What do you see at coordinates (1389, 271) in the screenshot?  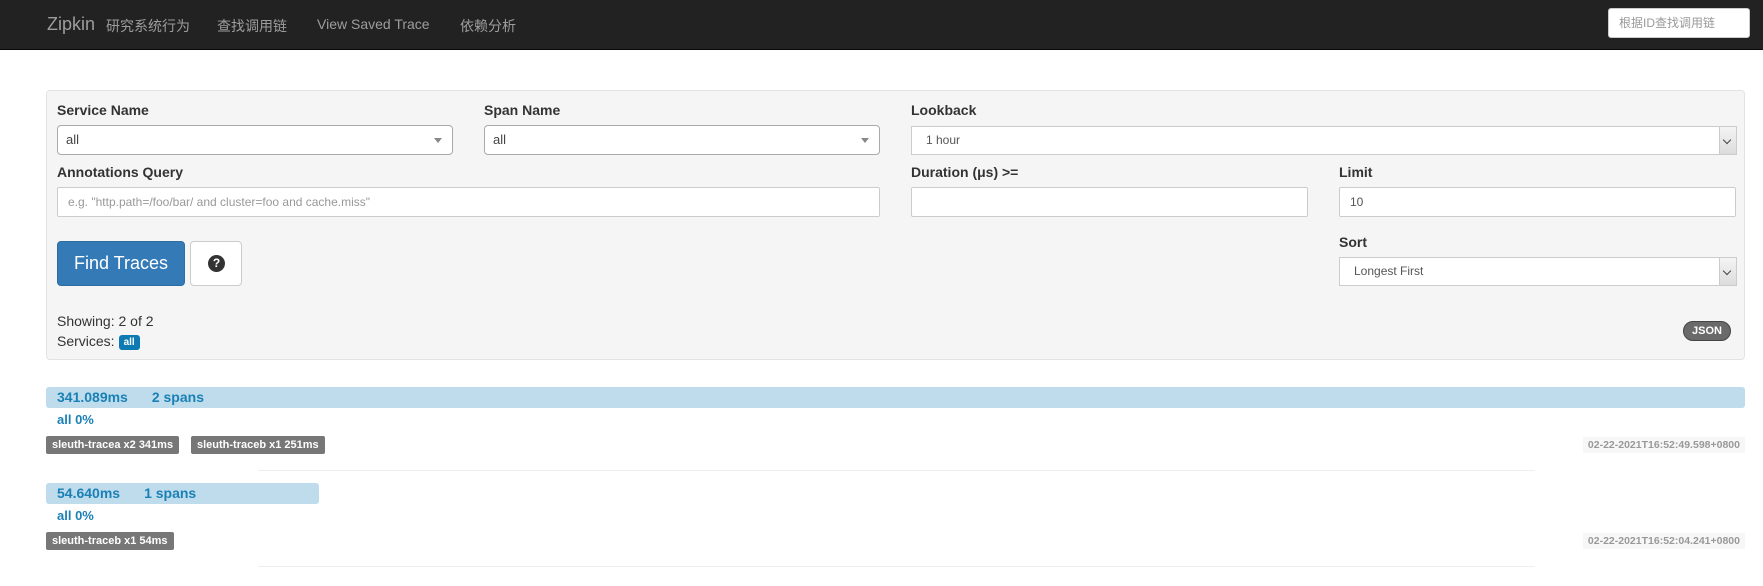 I see `sort-value: Longest First` at bounding box center [1389, 271].